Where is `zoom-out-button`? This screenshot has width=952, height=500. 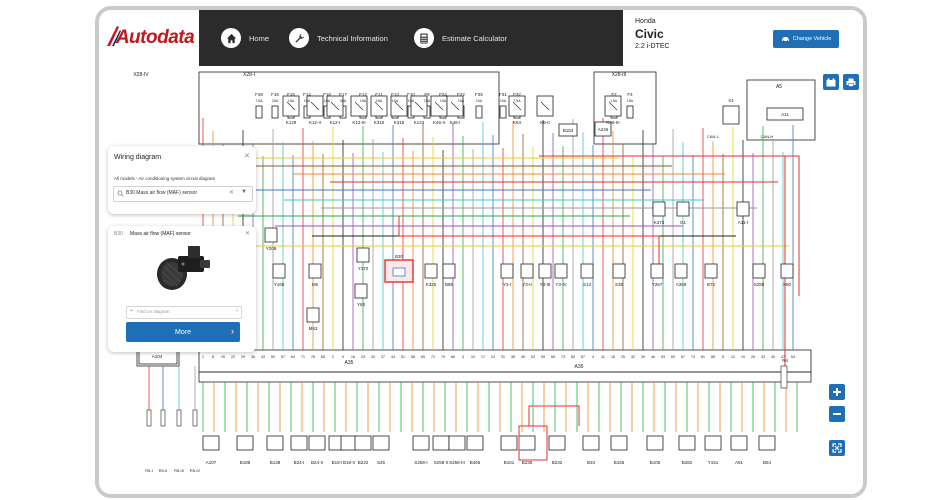 zoom-out-button is located at coordinates (837, 414).